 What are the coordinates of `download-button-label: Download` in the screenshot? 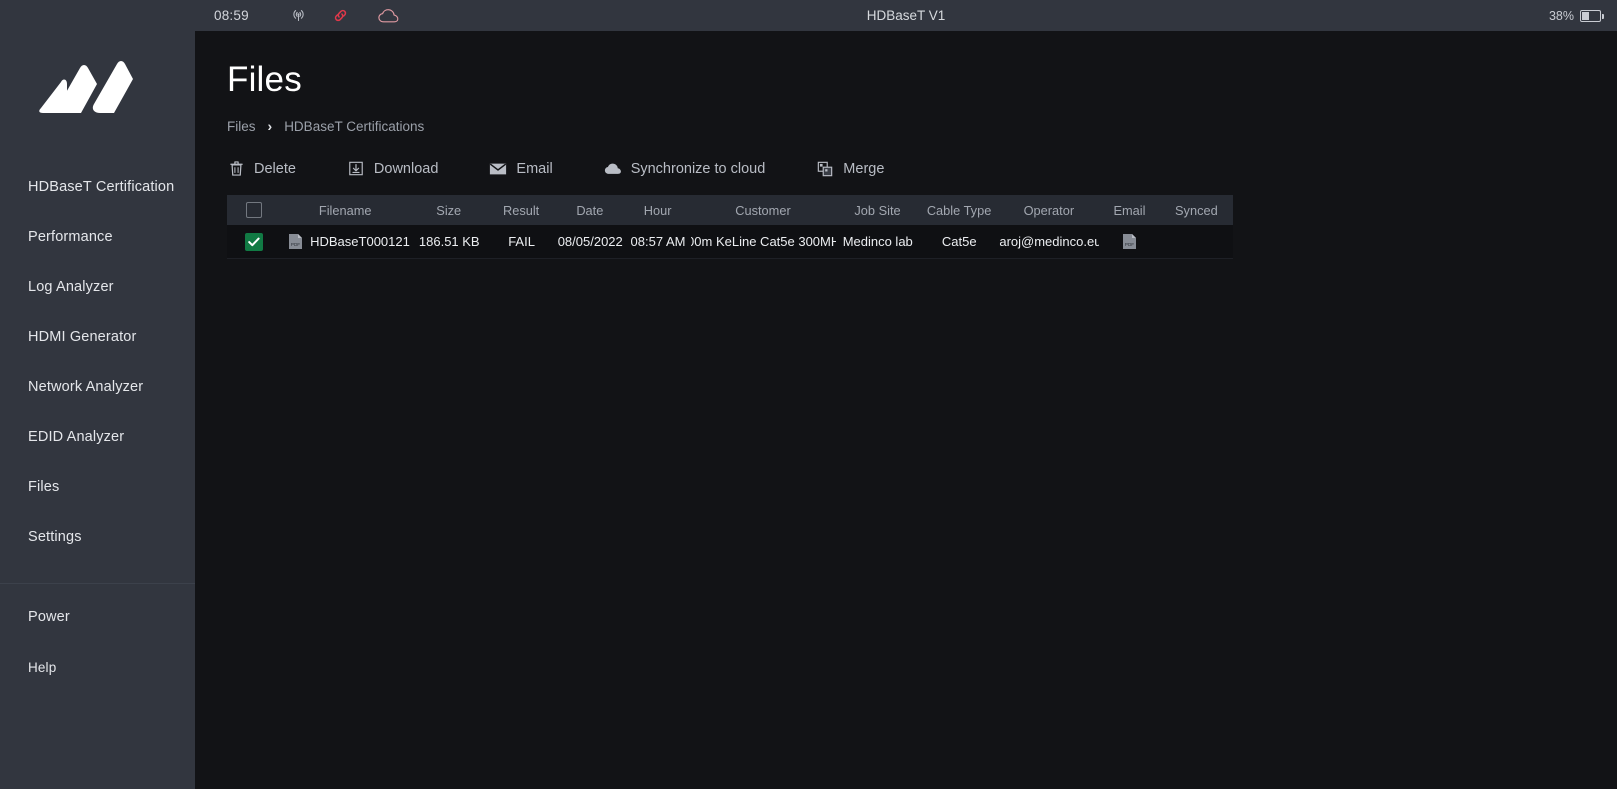 It's located at (406, 168).